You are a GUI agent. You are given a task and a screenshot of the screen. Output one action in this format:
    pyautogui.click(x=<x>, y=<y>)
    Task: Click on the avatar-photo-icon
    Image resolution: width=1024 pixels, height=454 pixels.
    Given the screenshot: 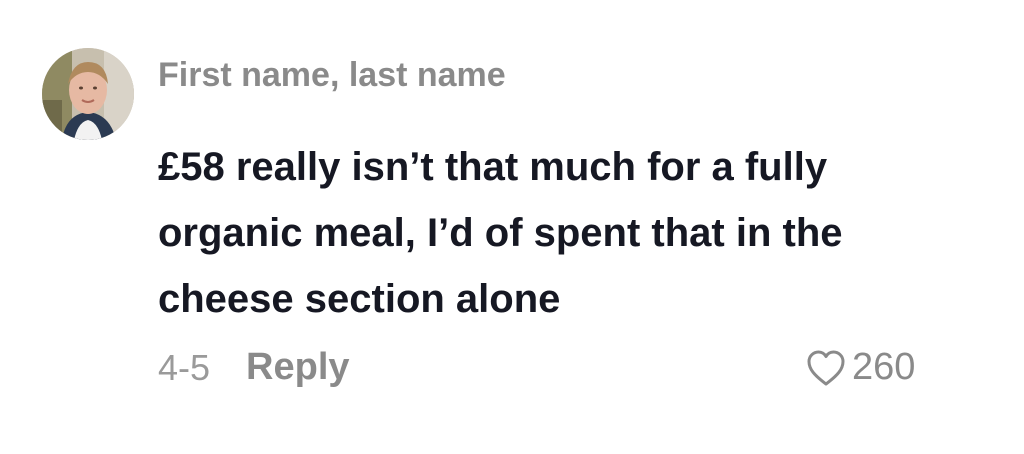 What is the action you would take?
    pyautogui.click(x=88, y=94)
    